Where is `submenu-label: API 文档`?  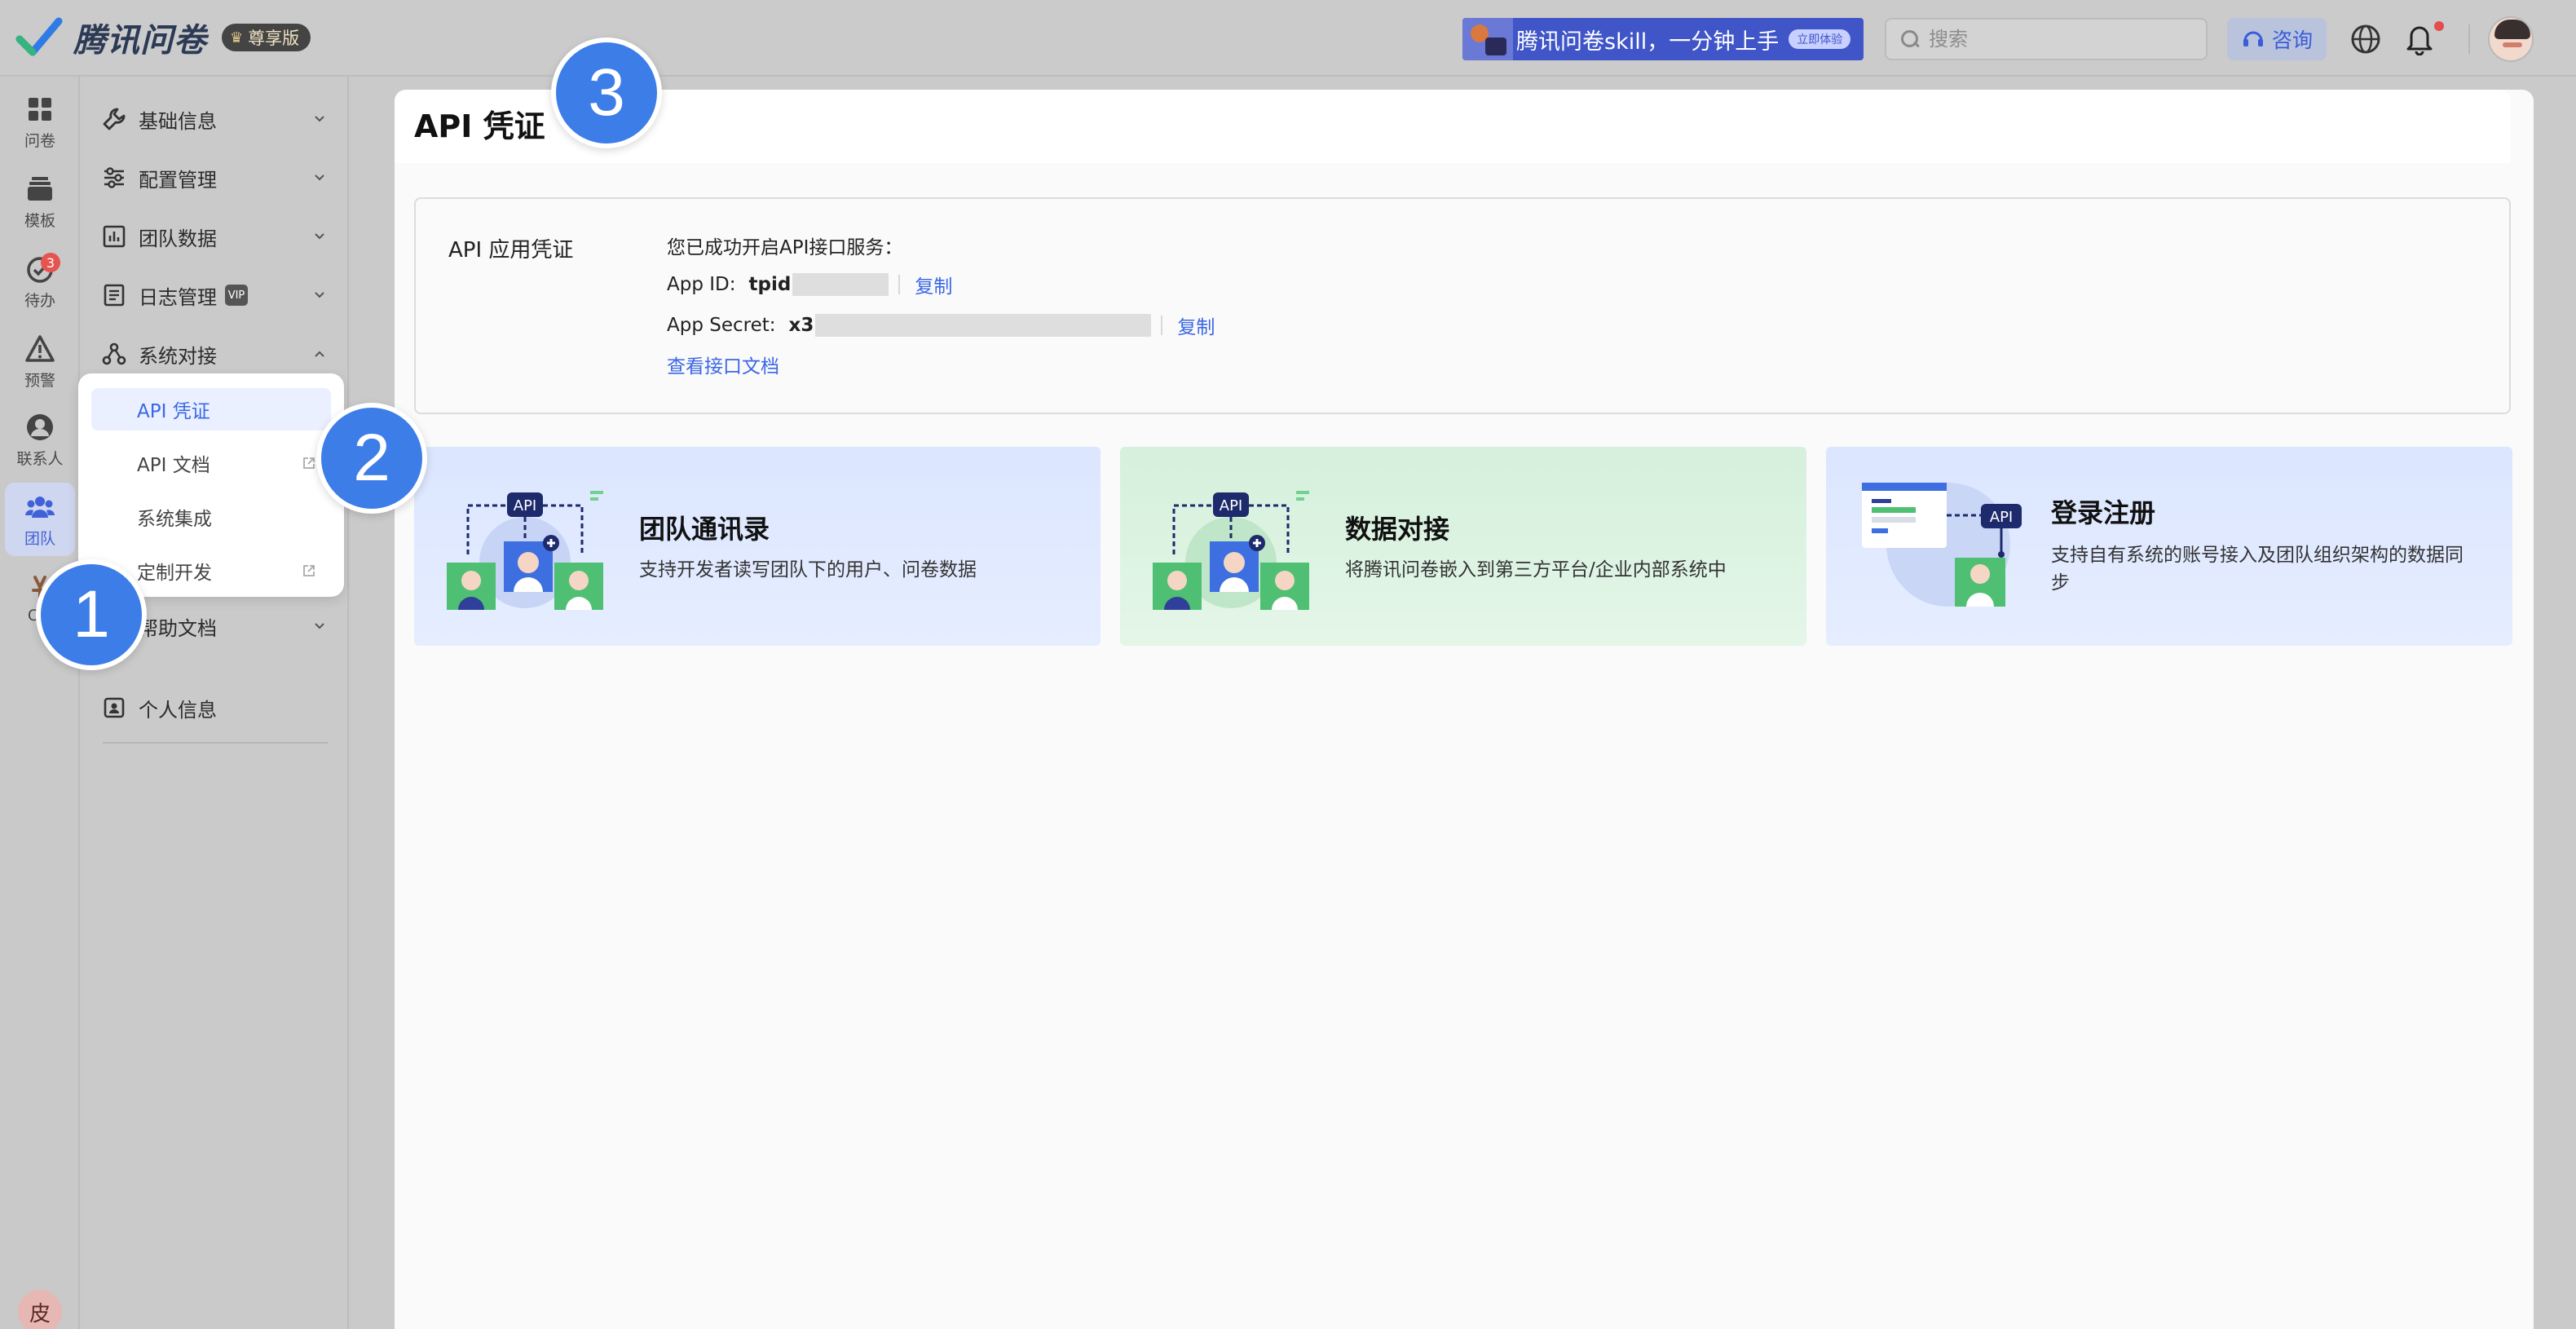
submenu-label: API 文档 is located at coordinates (173, 465).